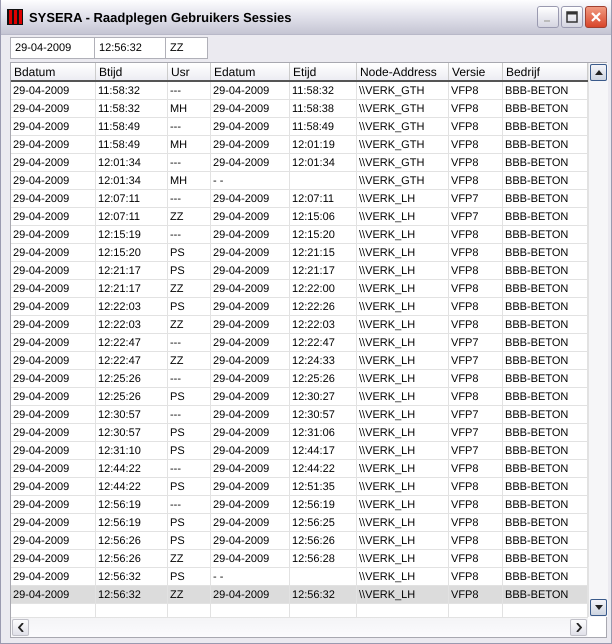 The height and width of the screenshot is (644, 612). I want to click on time-field: 12:56:32, so click(130, 48).